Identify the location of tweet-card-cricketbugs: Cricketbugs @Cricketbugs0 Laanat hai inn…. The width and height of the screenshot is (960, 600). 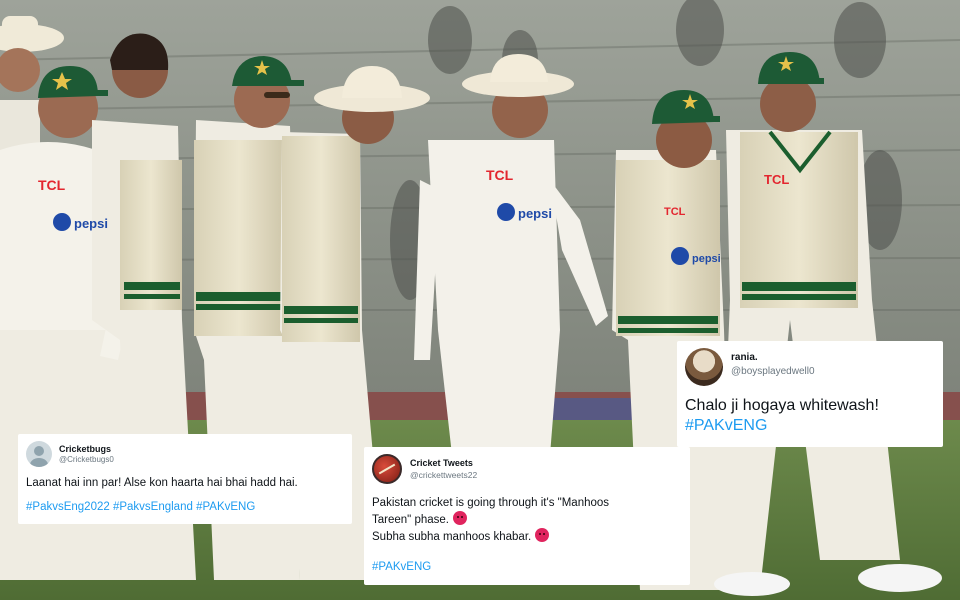
(185, 479).